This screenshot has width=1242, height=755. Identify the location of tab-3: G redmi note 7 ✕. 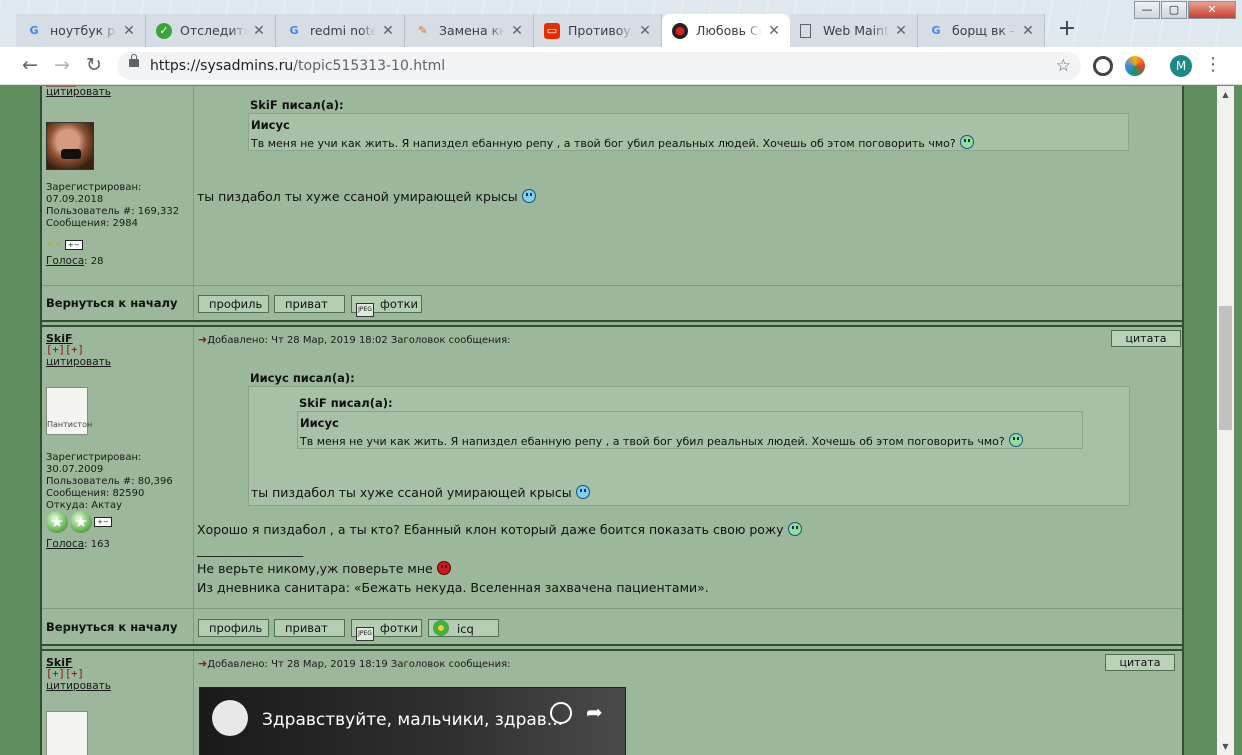
(340, 30).